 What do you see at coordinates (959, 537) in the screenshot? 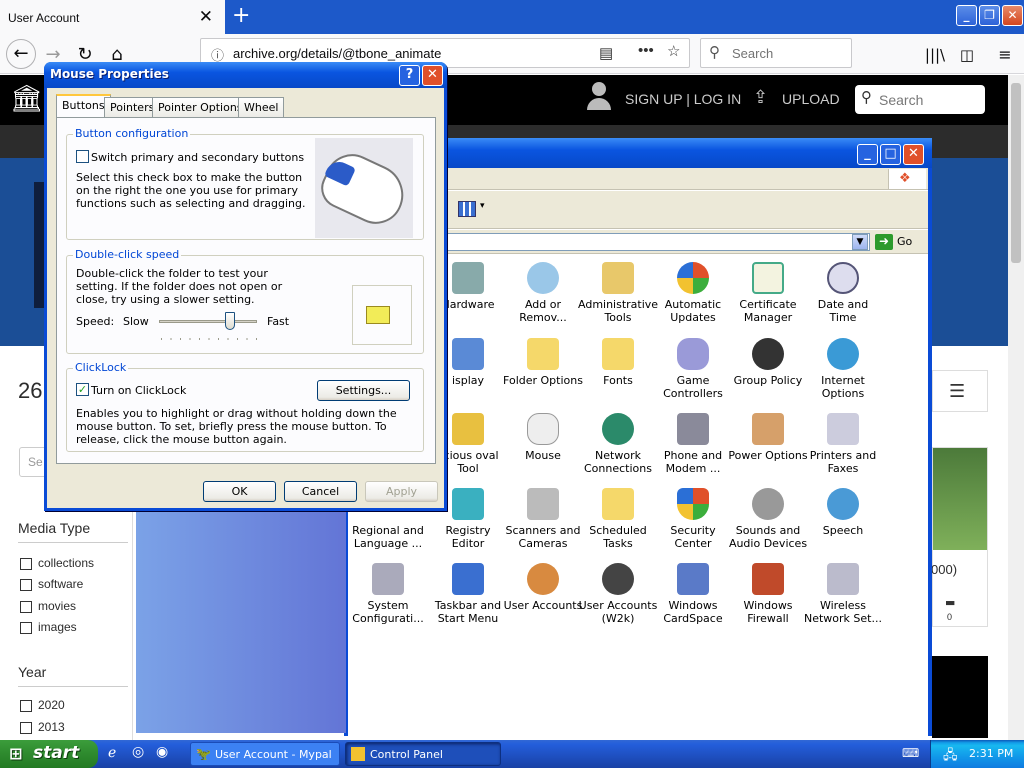
I see `item-card: 000) ▬ 0` at bounding box center [959, 537].